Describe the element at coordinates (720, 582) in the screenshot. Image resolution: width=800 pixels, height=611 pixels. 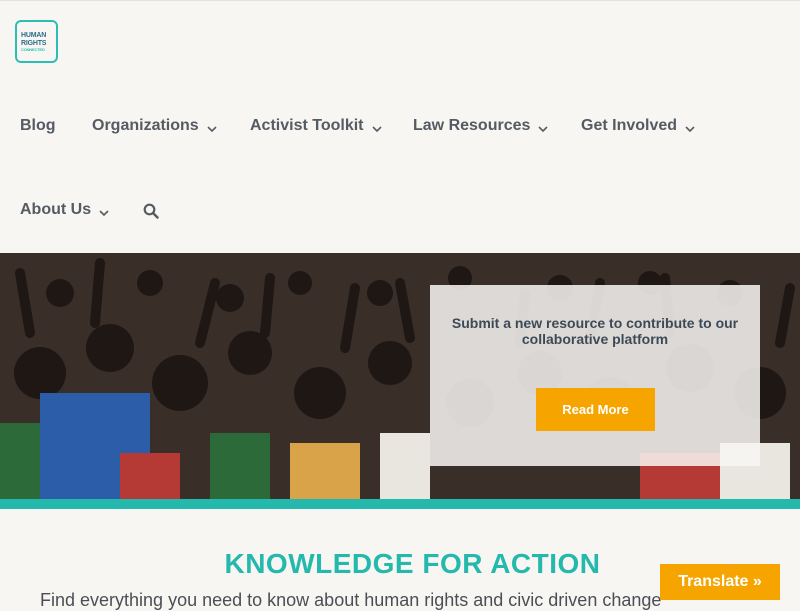
I see `translate-button: Translate »` at that location.